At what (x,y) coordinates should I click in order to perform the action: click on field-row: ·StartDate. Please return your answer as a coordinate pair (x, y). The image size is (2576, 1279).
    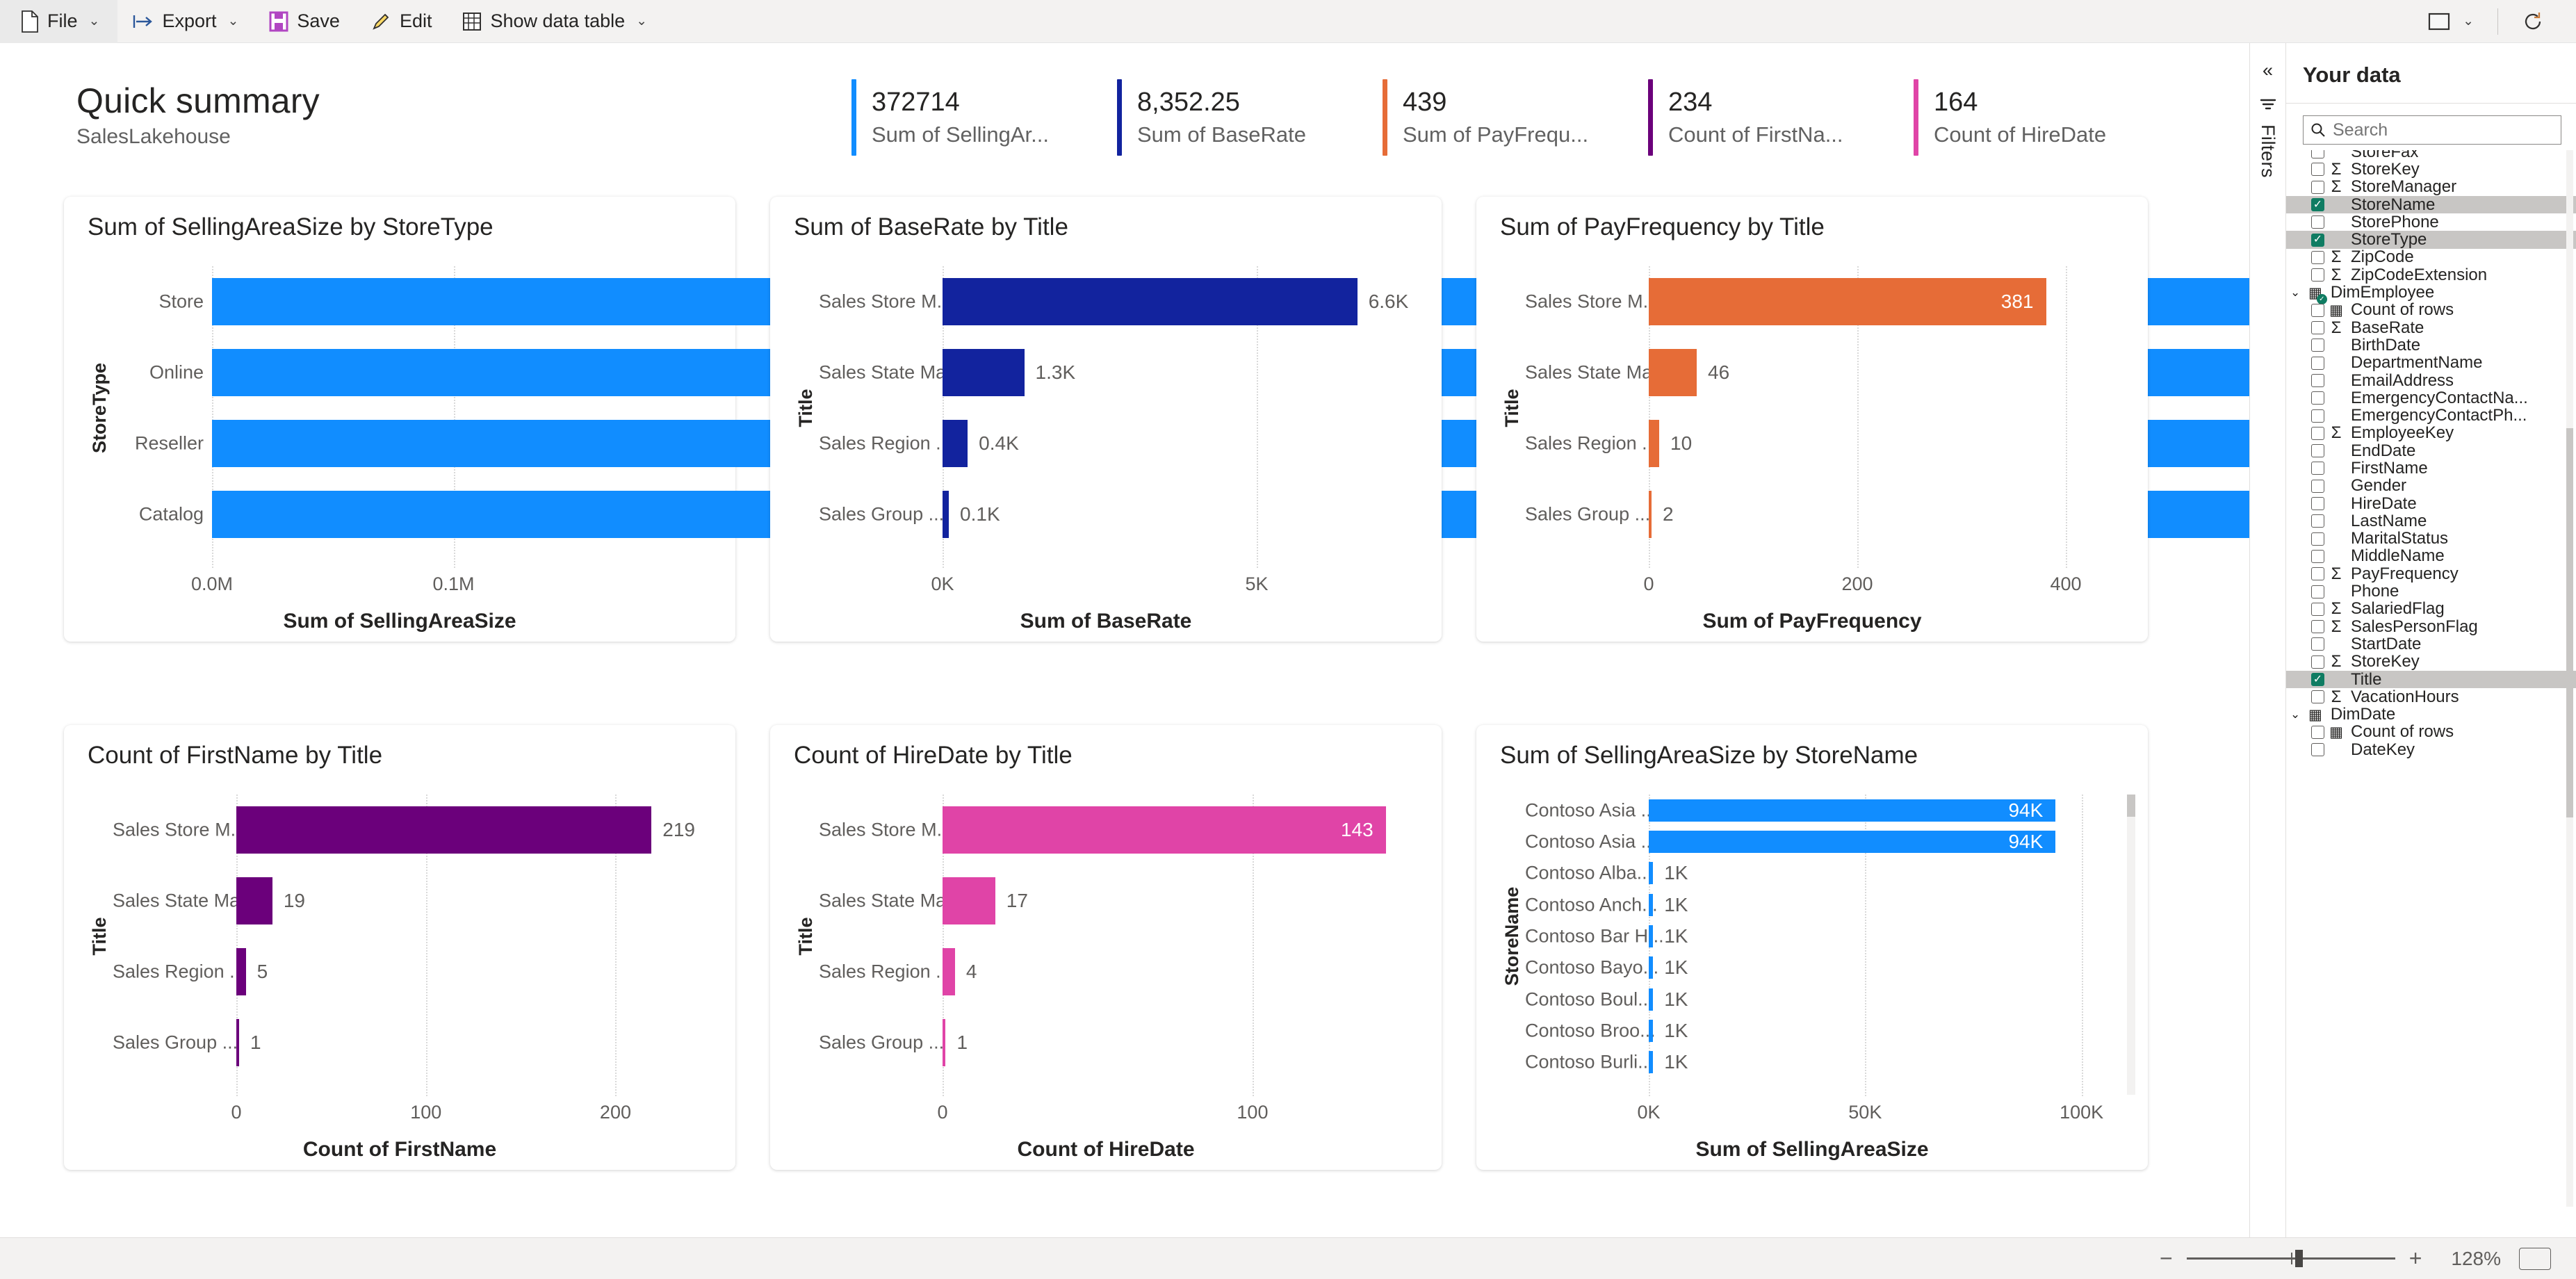
    Looking at the image, I should click on (2431, 644).